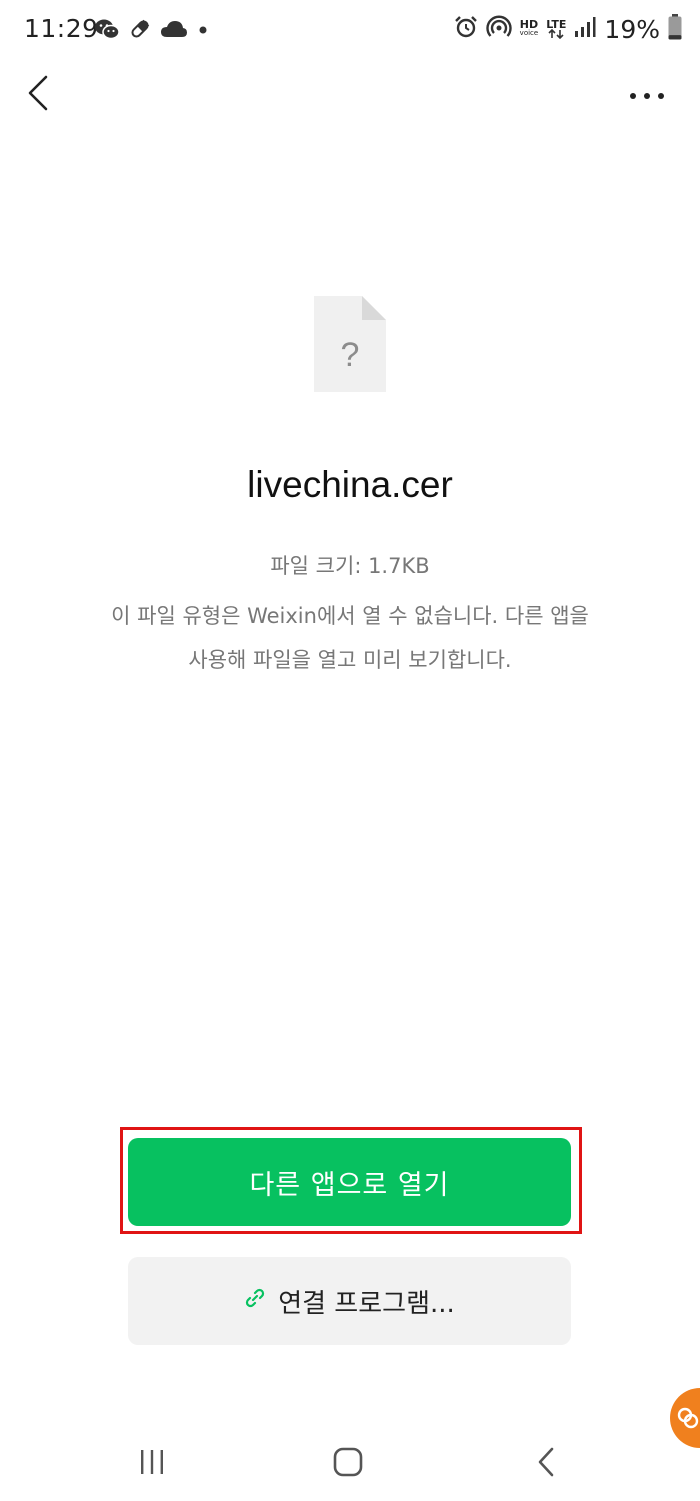 This screenshot has width=700, height=1501. I want to click on pill-icon, so click(140, 31).